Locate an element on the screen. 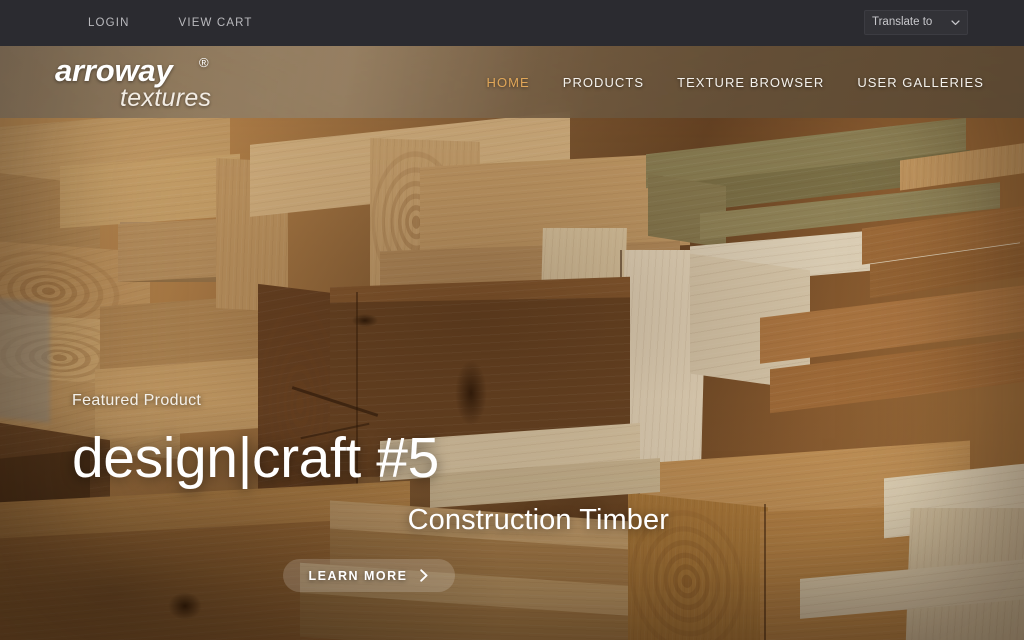  learn-more-label: LEARN MORE is located at coordinates (358, 575).